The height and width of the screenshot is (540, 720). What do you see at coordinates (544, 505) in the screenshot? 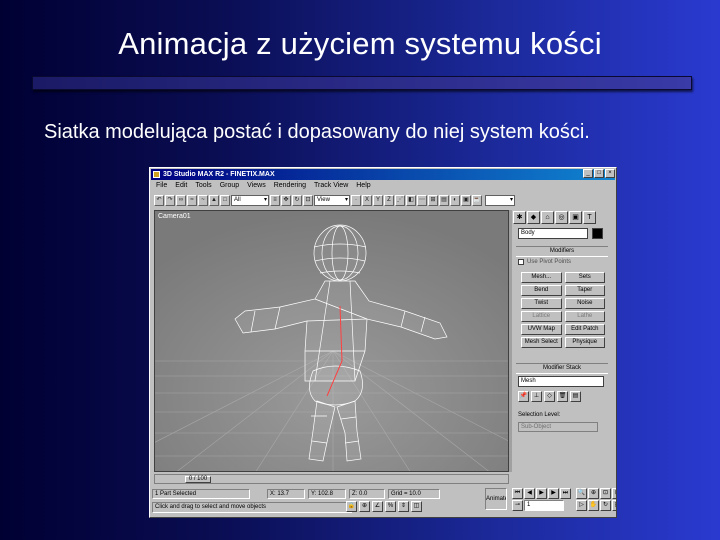
I see `current-frame-field: 1` at bounding box center [544, 505].